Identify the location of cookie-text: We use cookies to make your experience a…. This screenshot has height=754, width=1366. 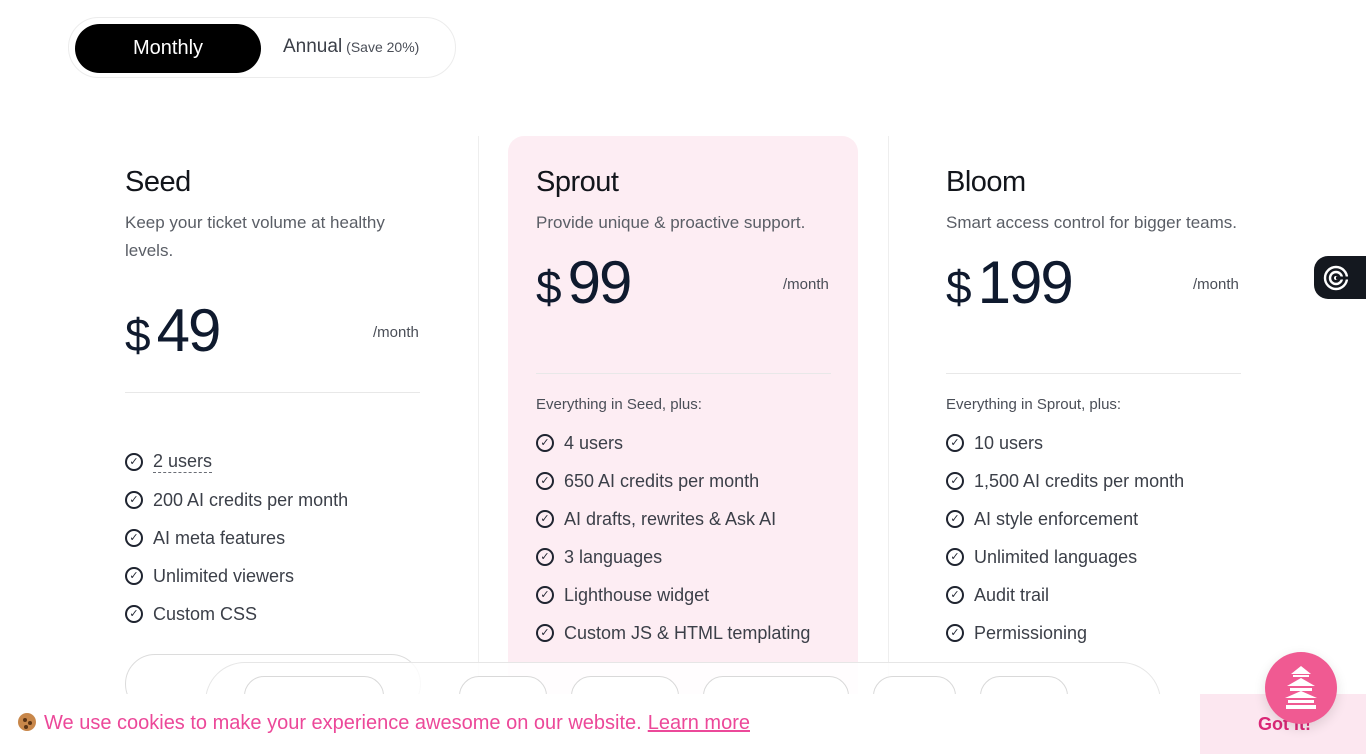
(343, 723).